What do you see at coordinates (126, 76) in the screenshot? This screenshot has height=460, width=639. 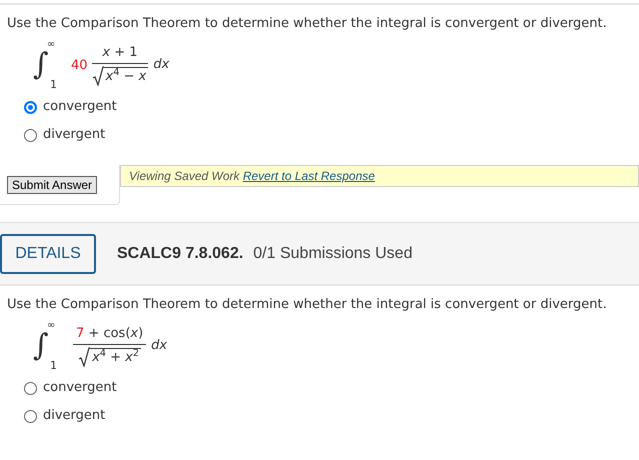 I see `denominator: x$^{4}$ − x` at bounding box center [126, 76].